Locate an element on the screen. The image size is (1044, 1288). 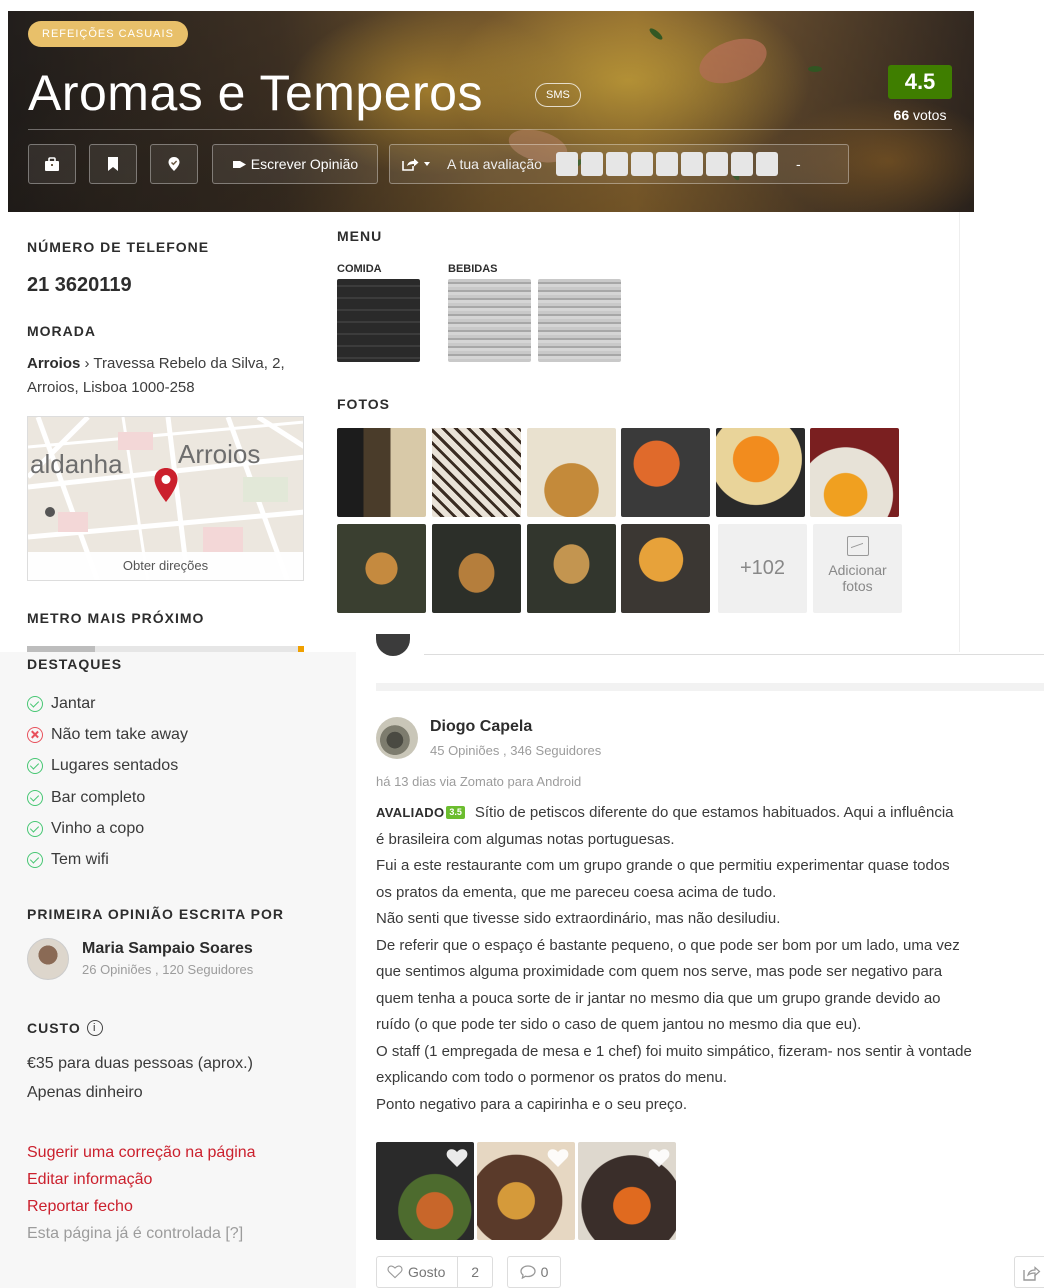
votes-label: votos is located at coordinates (930, 115).